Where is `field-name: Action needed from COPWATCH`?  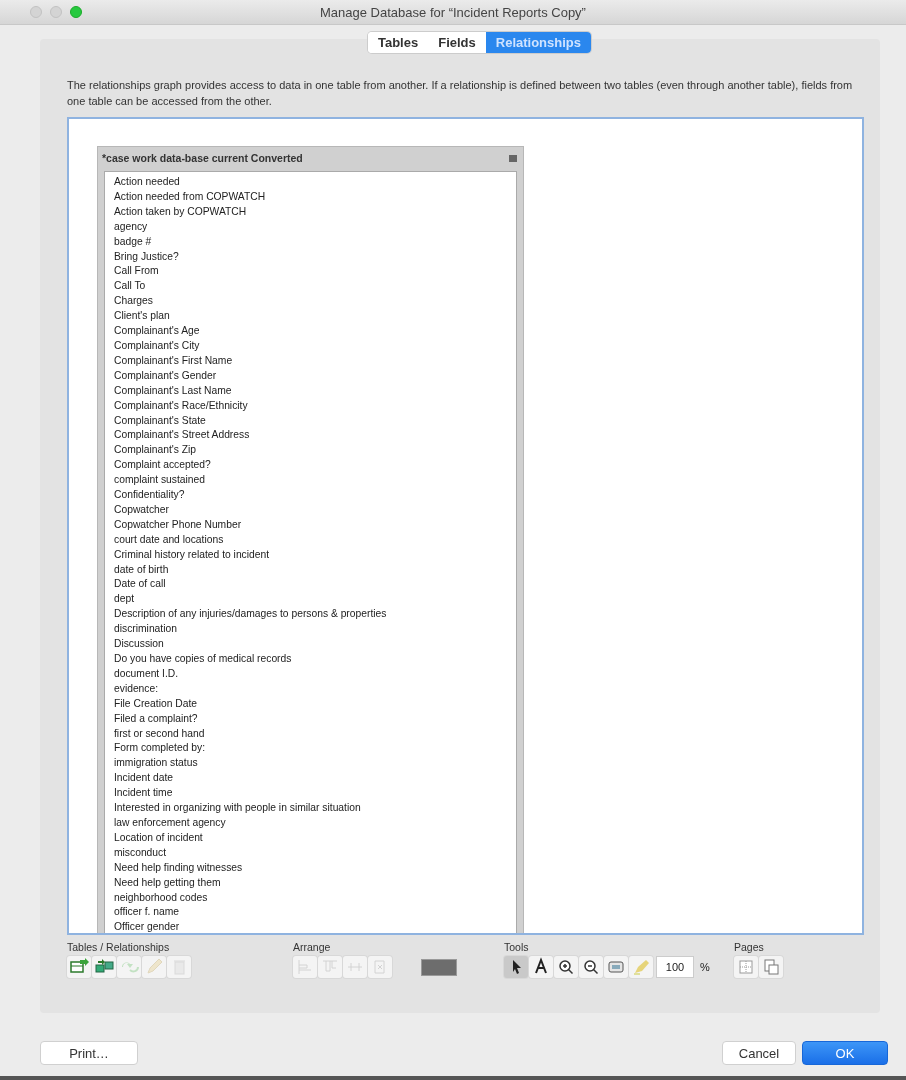
field-name: Action needed from COPWATCH is located at coordinates (190, 196).